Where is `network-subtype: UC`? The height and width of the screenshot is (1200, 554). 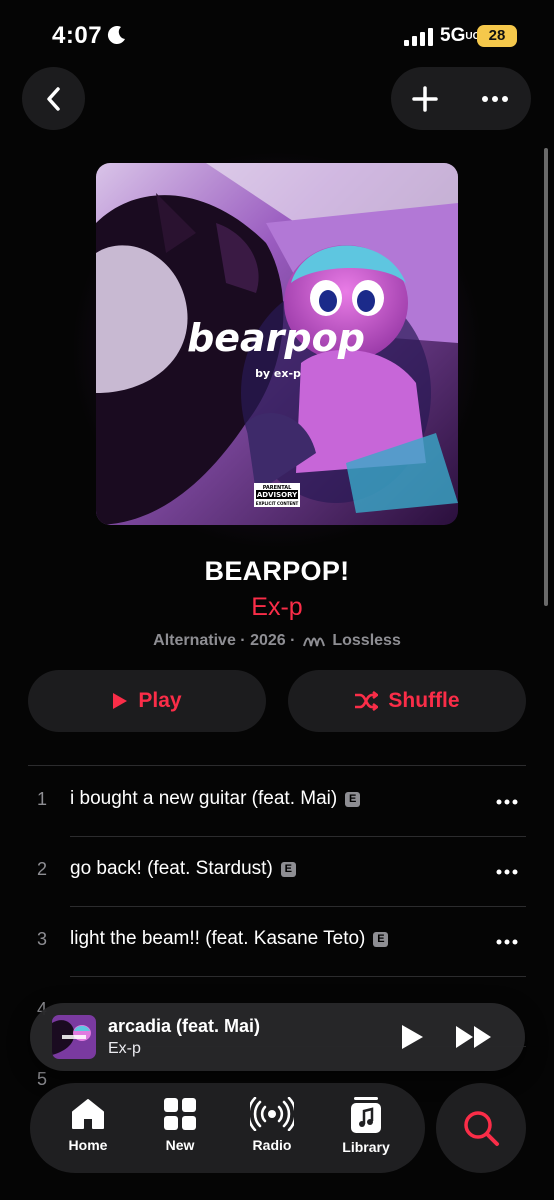
network-subtype: UC is located at coordinates (472, 36).